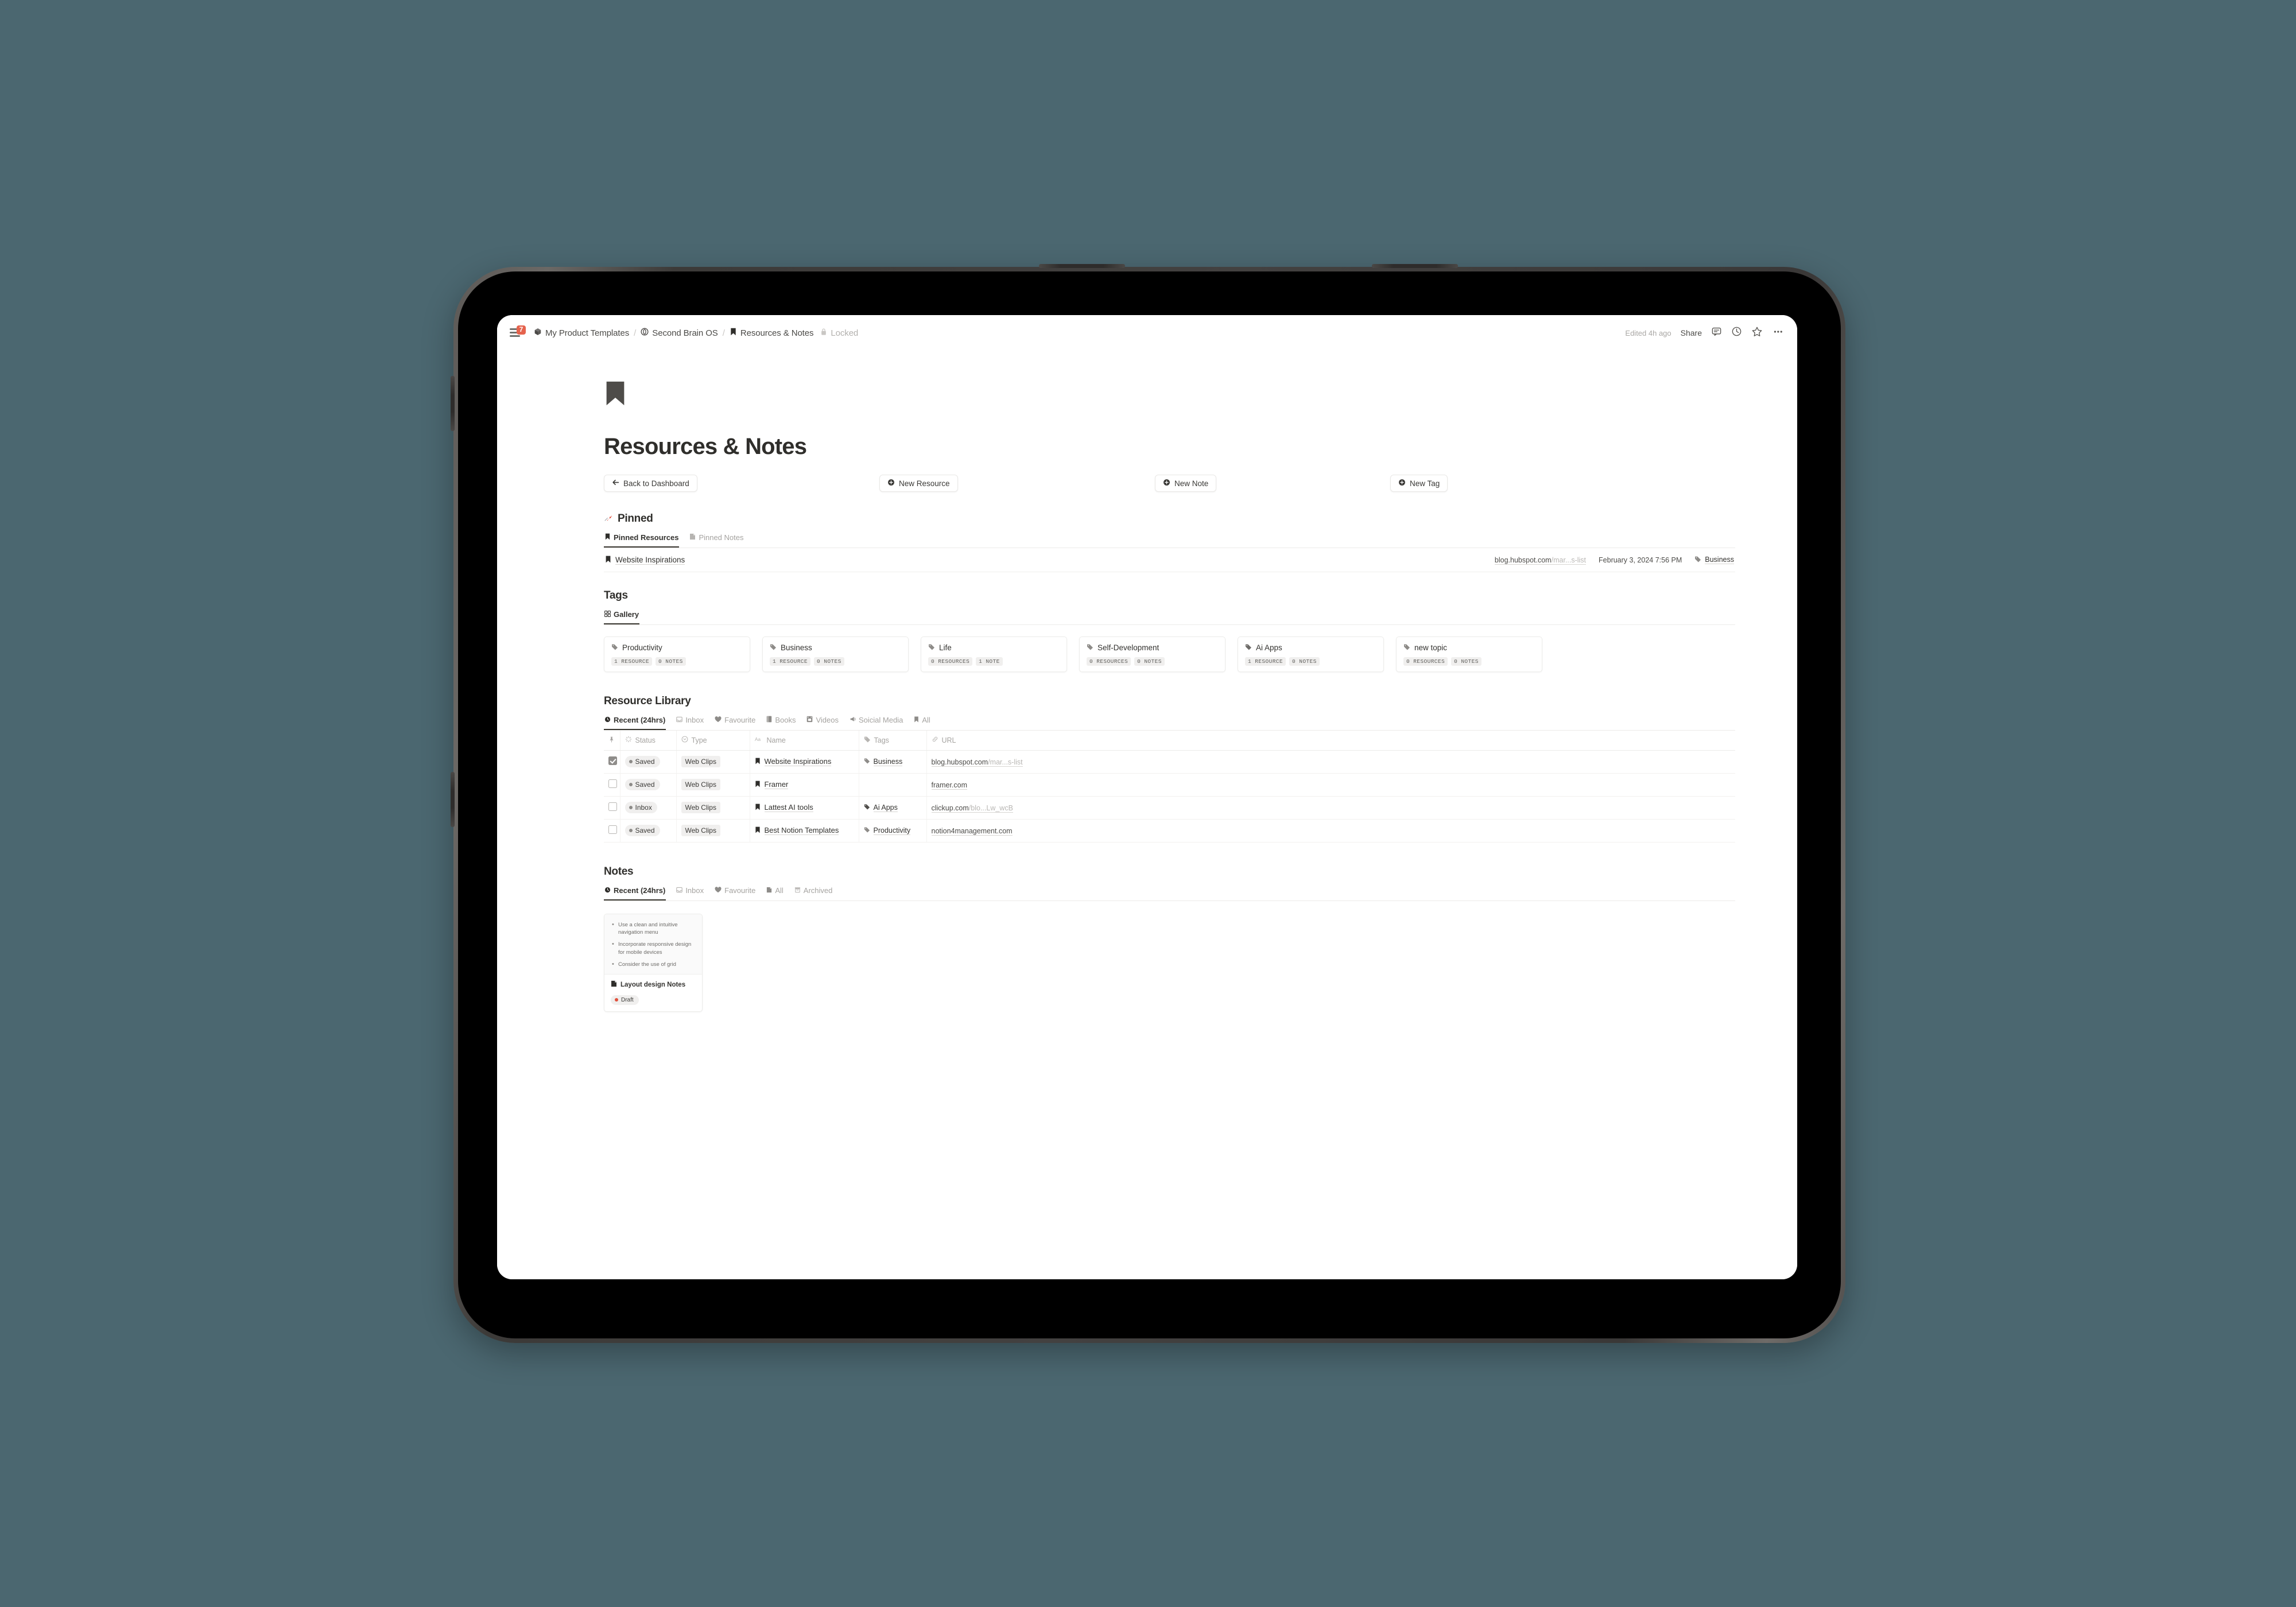 This screenshot has height=1607, width=2296. What do you see at coordinates (771, 333) in the screenshot?
I see `breadcrumb-item-resources-and-notes: Resources & Notes` at bounding box center [771, 333].